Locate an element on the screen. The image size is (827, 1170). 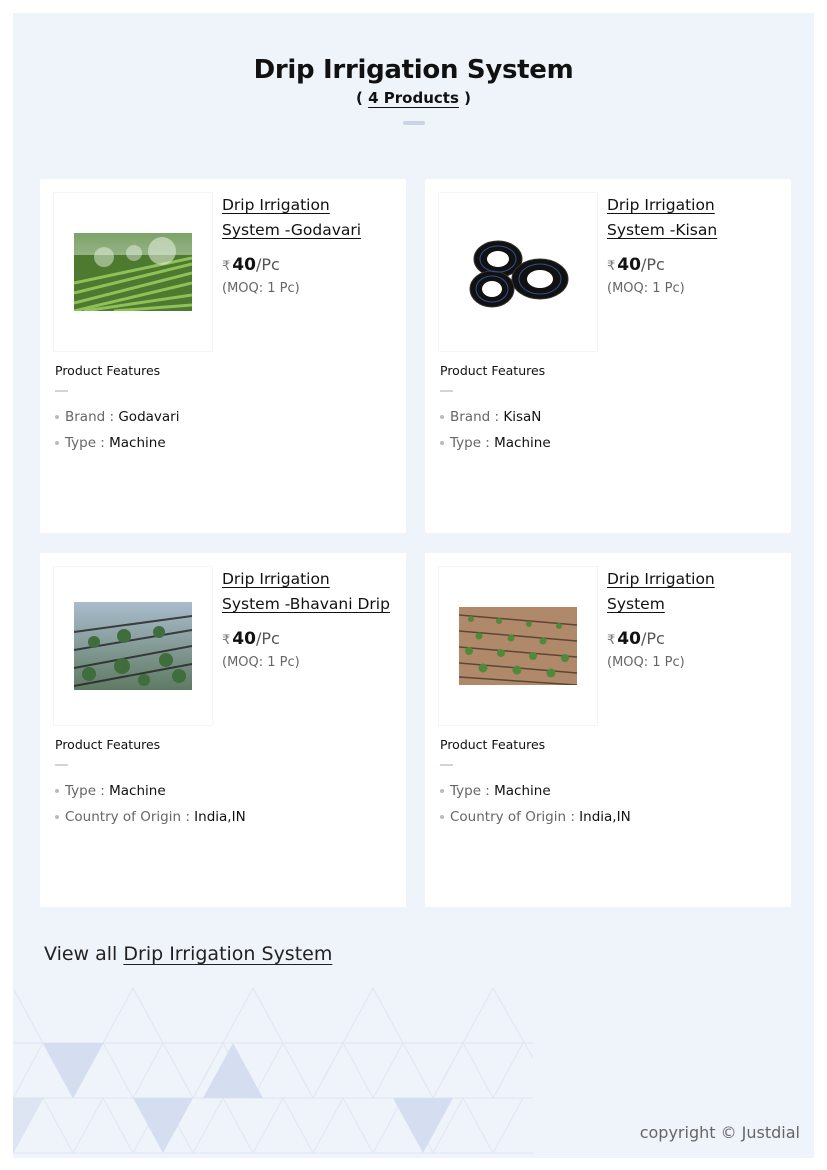
feature-value: KisaN is located at coordinates (522, 417).